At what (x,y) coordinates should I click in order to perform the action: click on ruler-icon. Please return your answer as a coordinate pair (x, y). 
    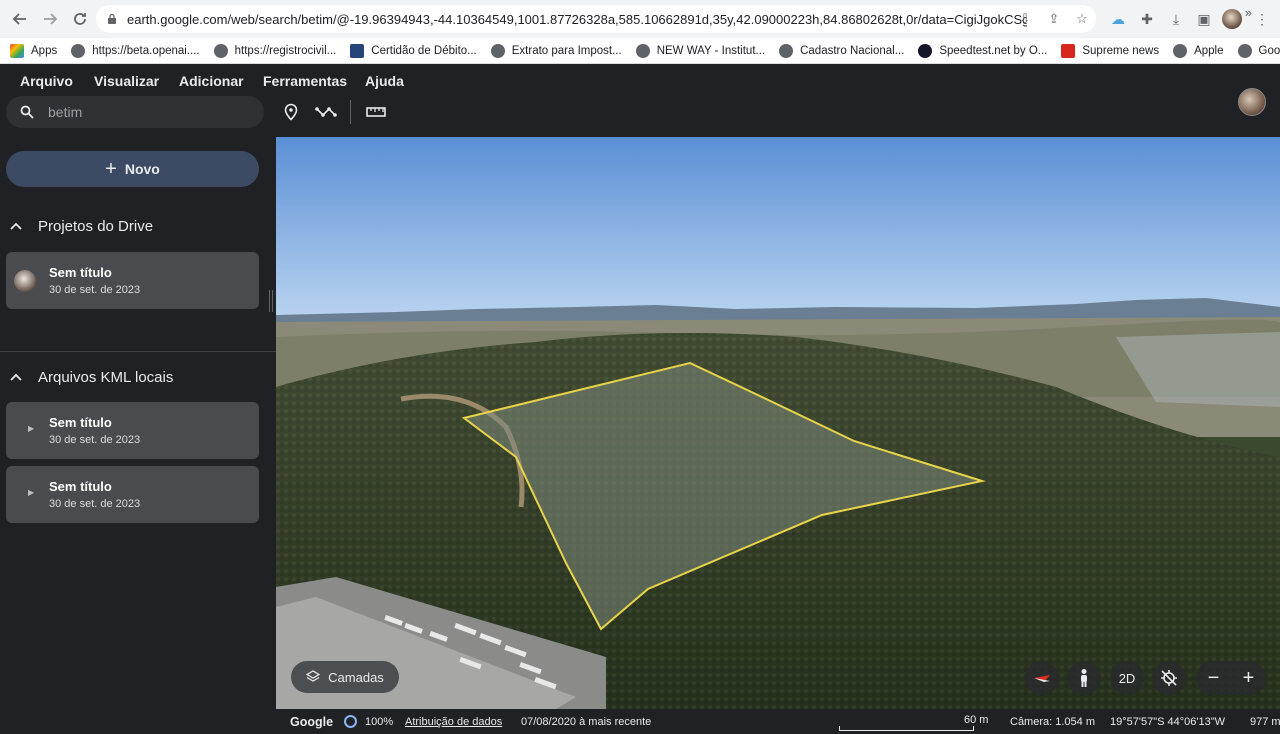
    Looking at the image, I should click on (376, 112).